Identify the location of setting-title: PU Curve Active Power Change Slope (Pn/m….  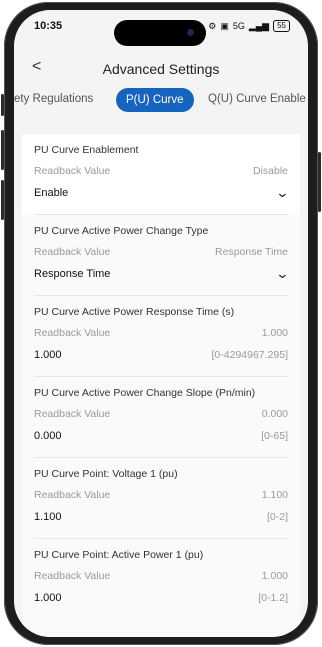
(145, 393).